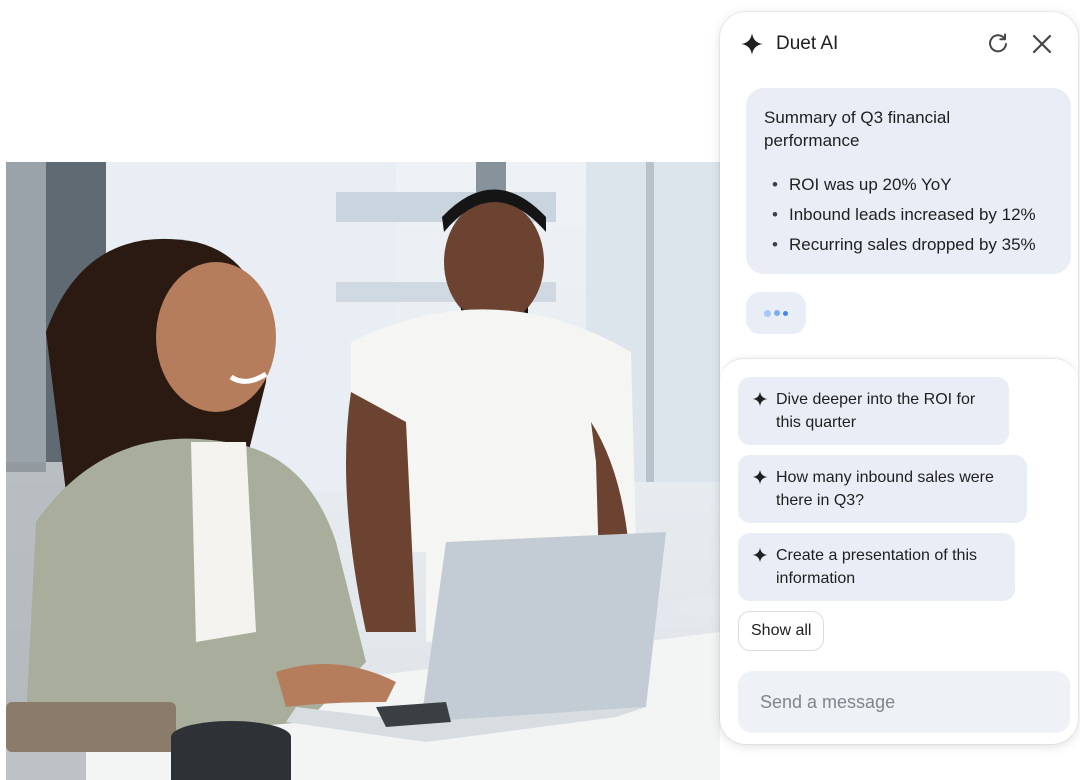 The height and width of the screenshot is (780, 1080). Describe the element at coordinates (807, 43) in the screenshot. I see `panel-title: Duet AI` at that location.